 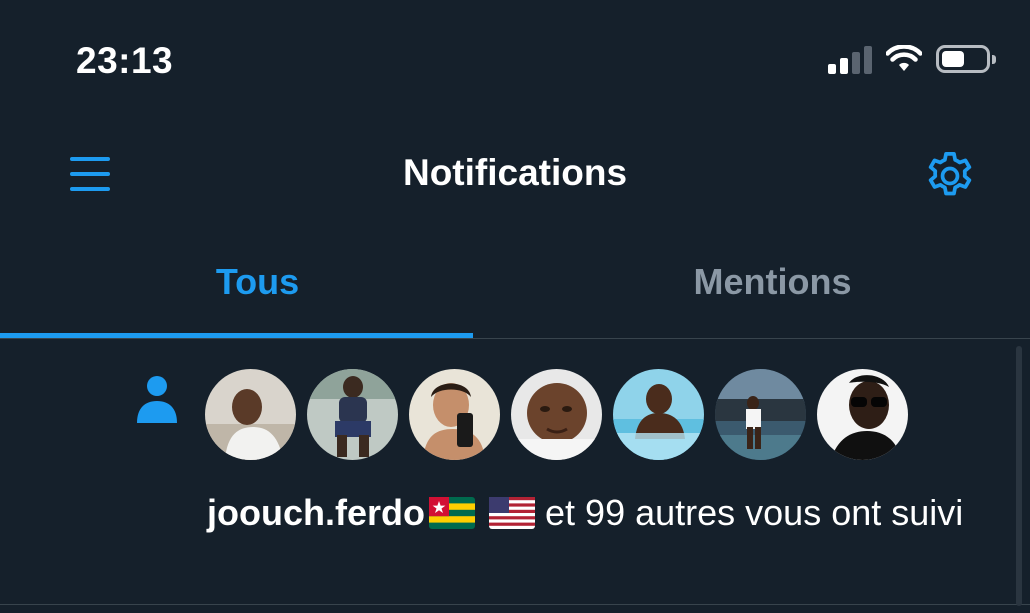 What do you see at coordinates (772, 288) in the screenshot?
I see `tab-mentions: Mentions` at bounding box center [772, 288].